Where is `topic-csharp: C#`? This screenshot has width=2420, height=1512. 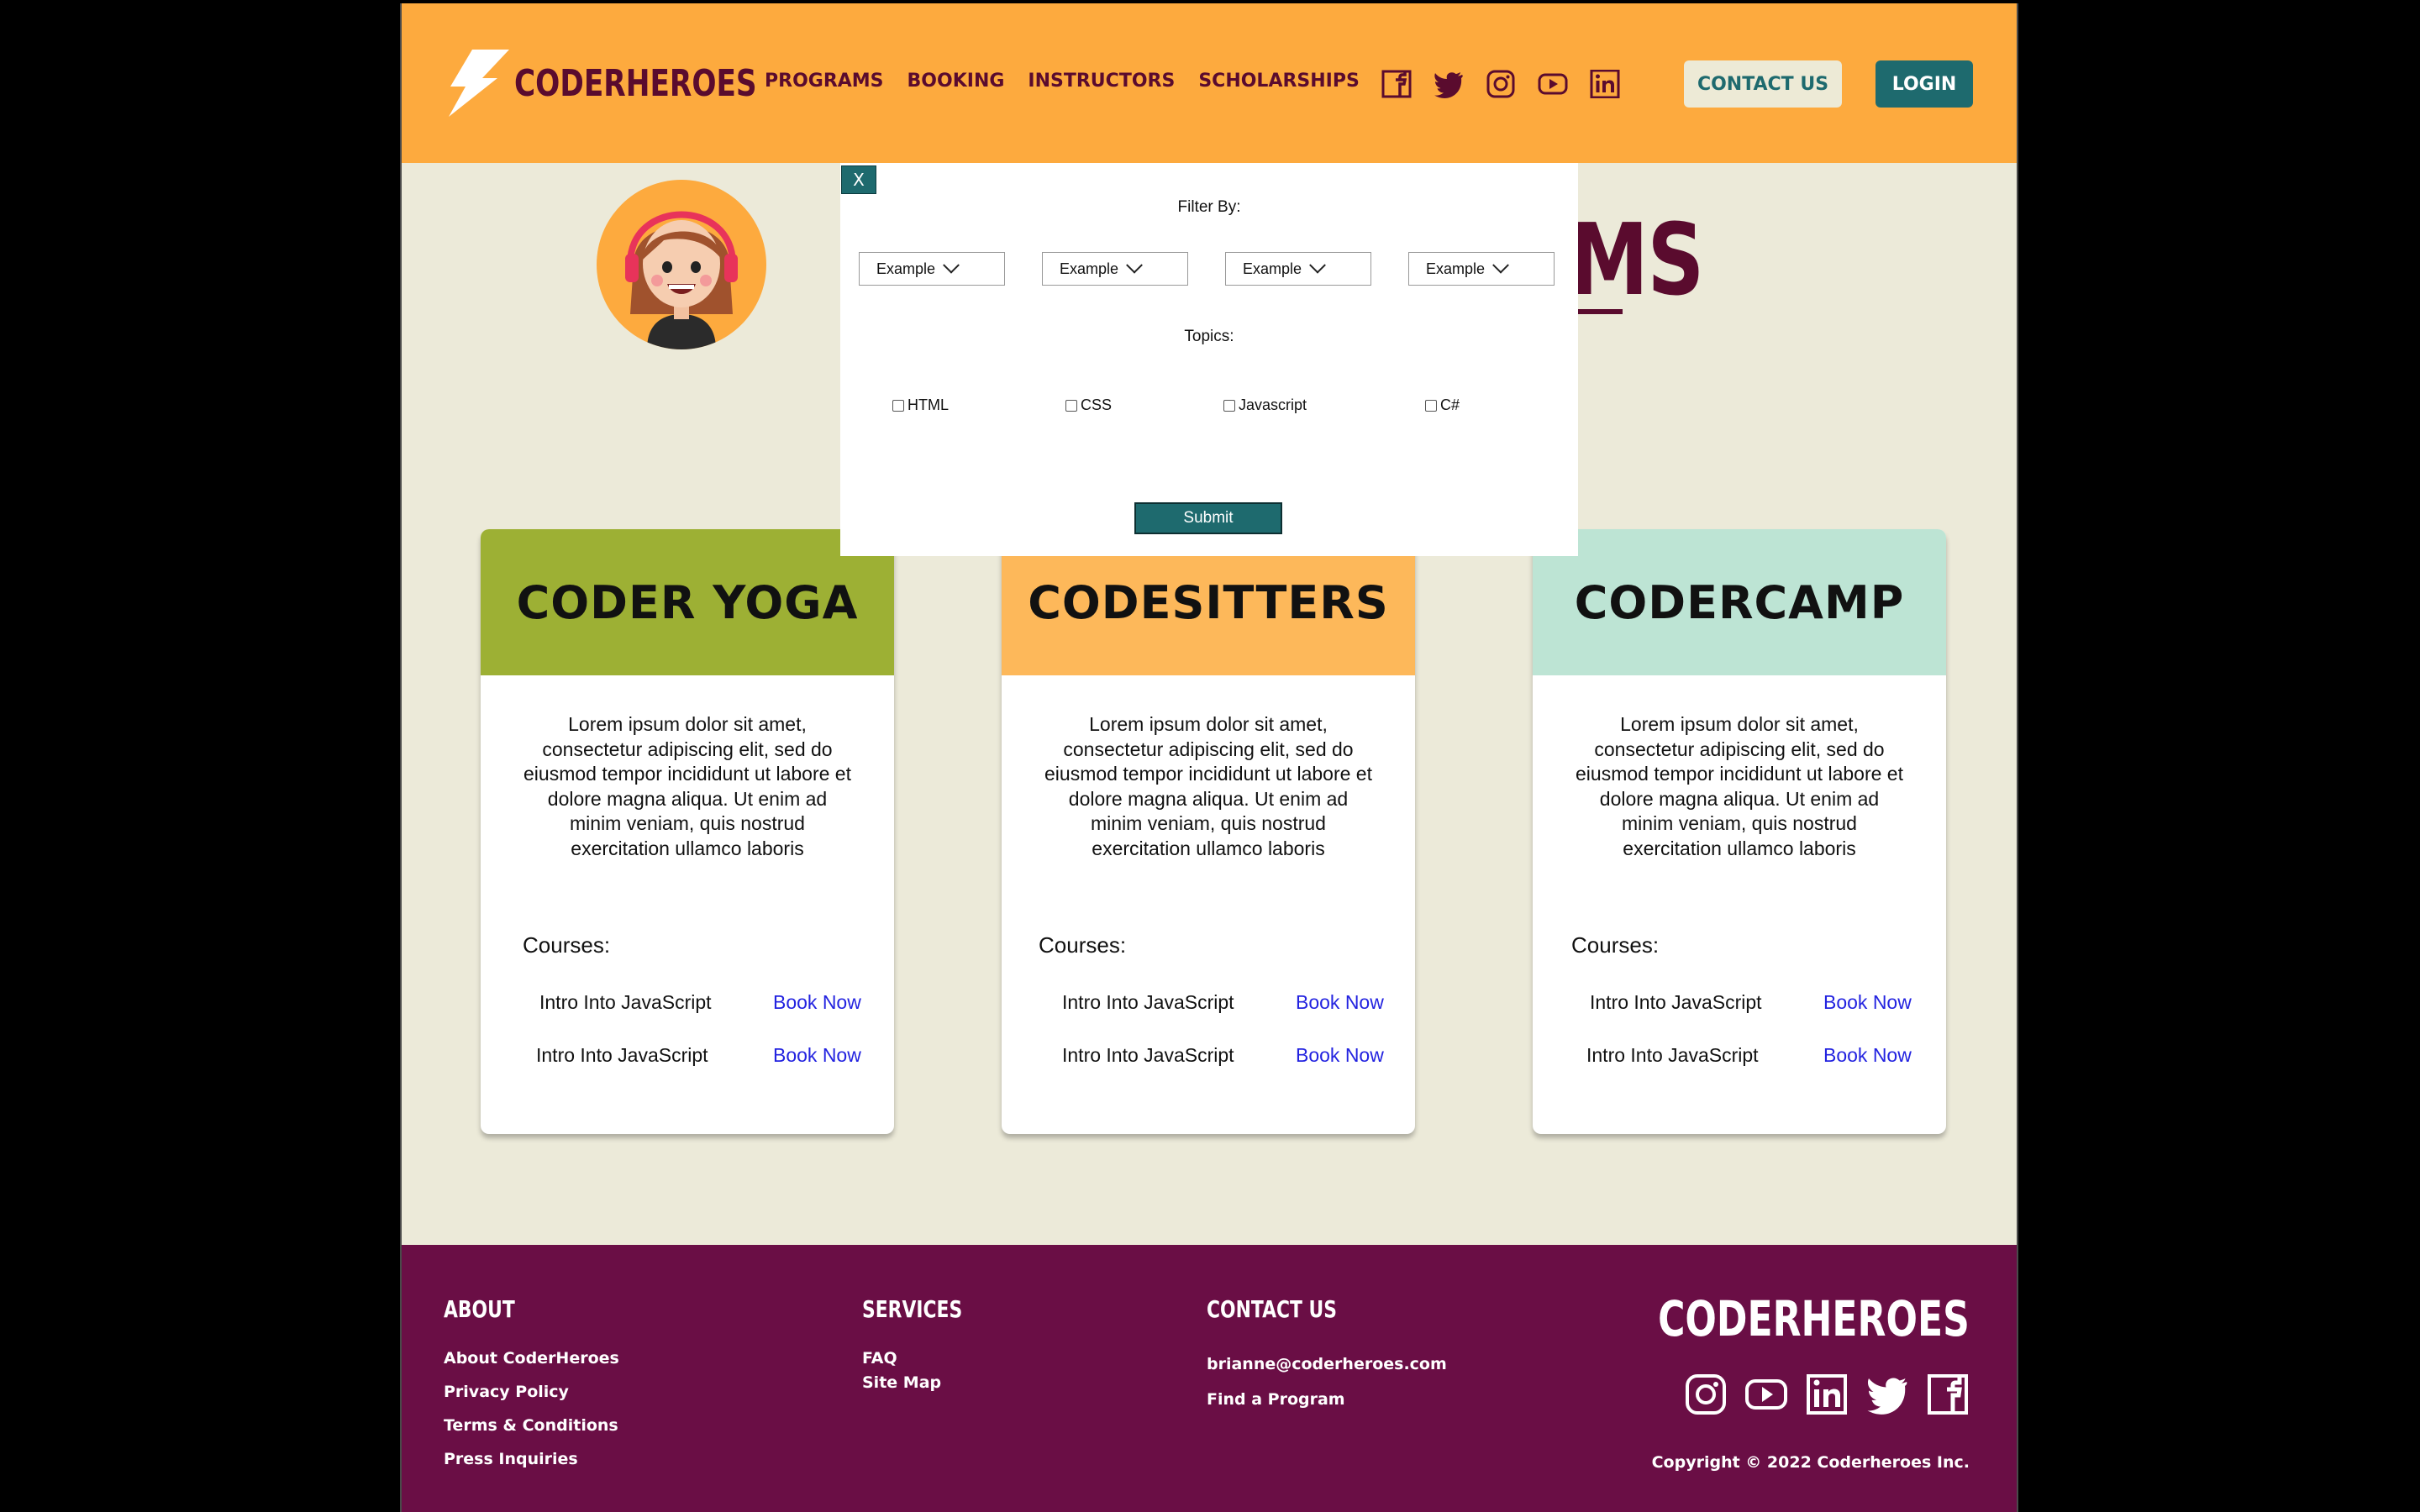
topic-csharp: C# is located at coordinates (1442, 405).